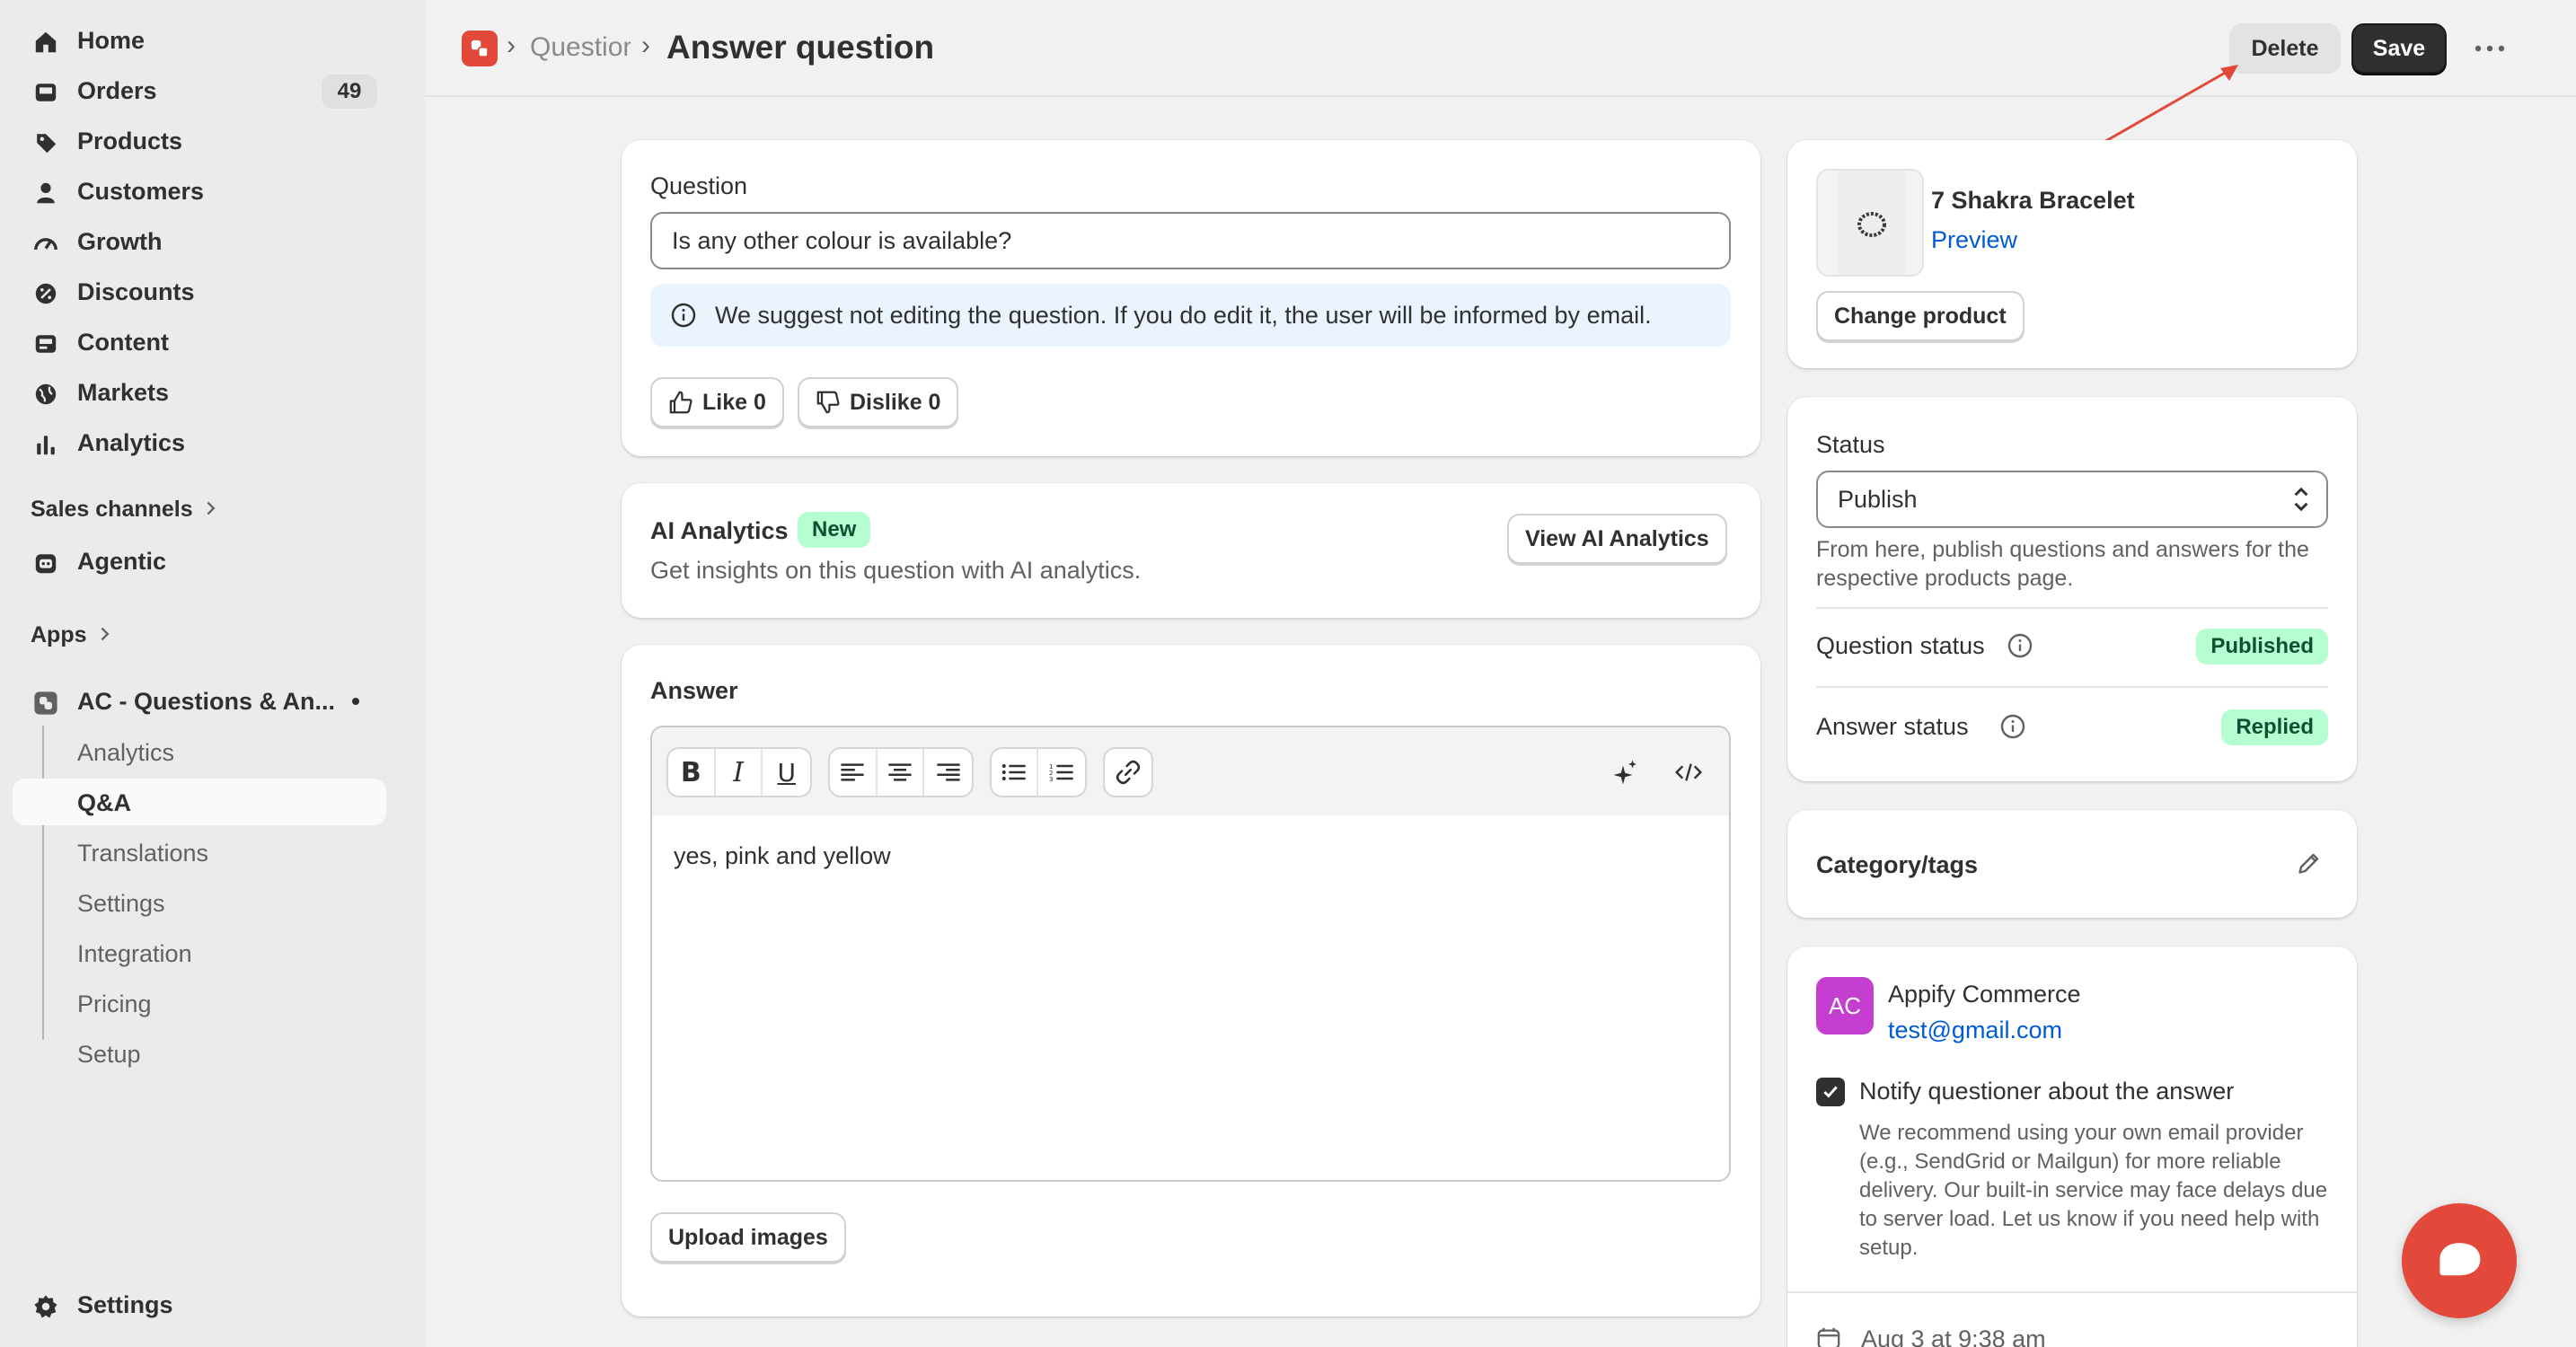 Image resolution: width=2576 pixels, height=1347 pixels. I want to click on check-icon, so click(1830, 1092).